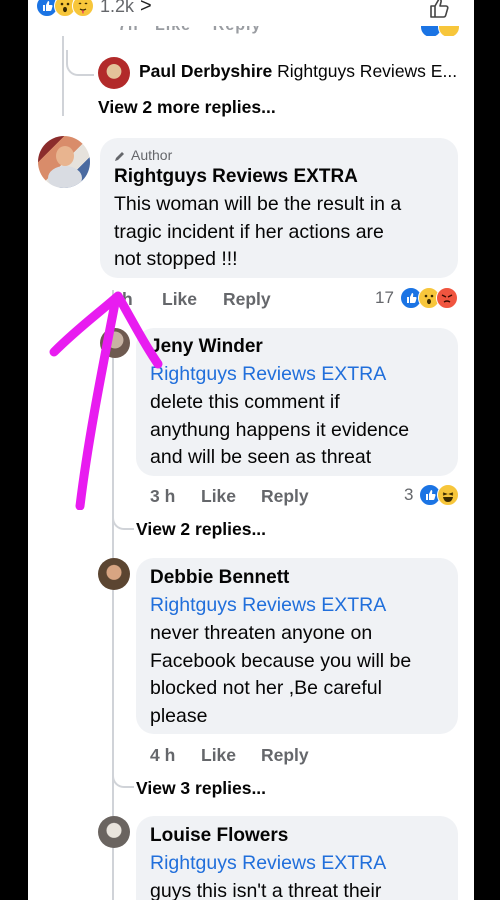  What do you see at coordinates (219, 836) in the screenshot?
I see `comment-author: Louise Flowers` at bounding box center [219, 836].